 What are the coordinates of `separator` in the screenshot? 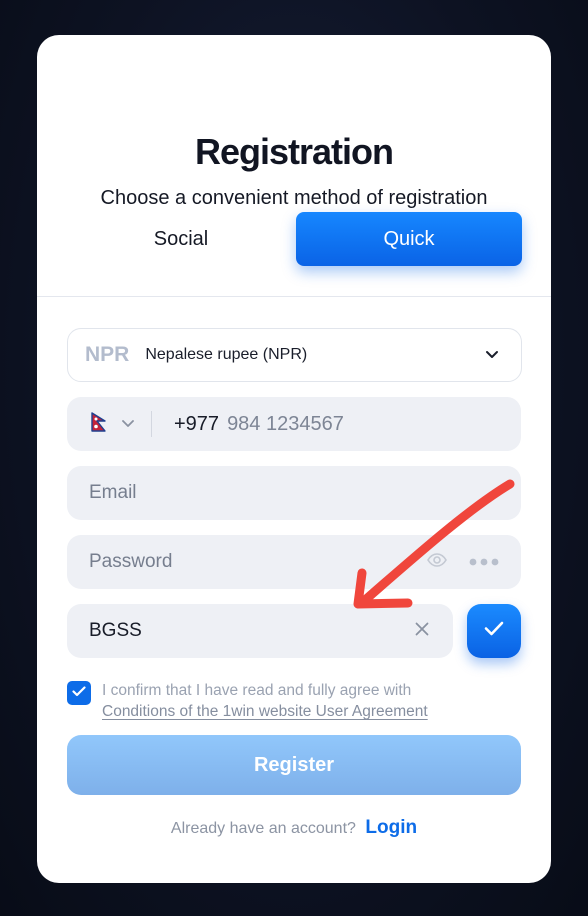 It's located at (151, 424).